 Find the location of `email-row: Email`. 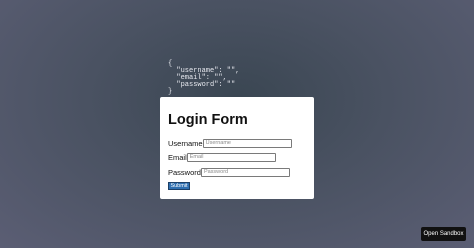

email-row: Email is located at coordinates (222, 157).